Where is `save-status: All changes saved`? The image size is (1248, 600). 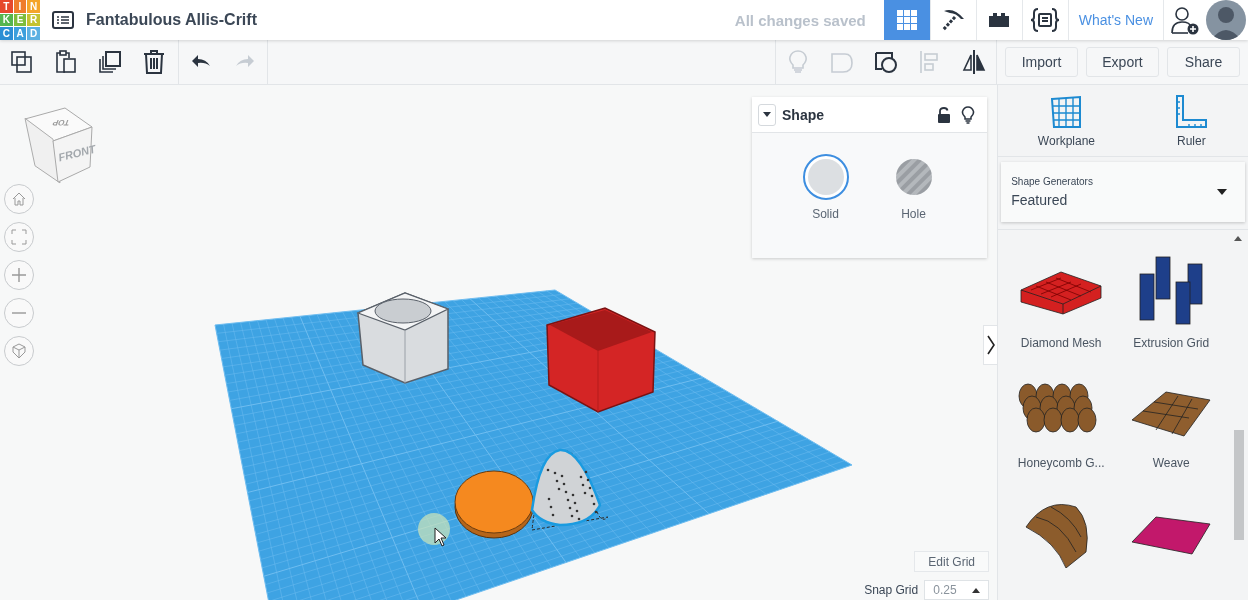 save-status: All changes saved is located at coordinates (800, 20).